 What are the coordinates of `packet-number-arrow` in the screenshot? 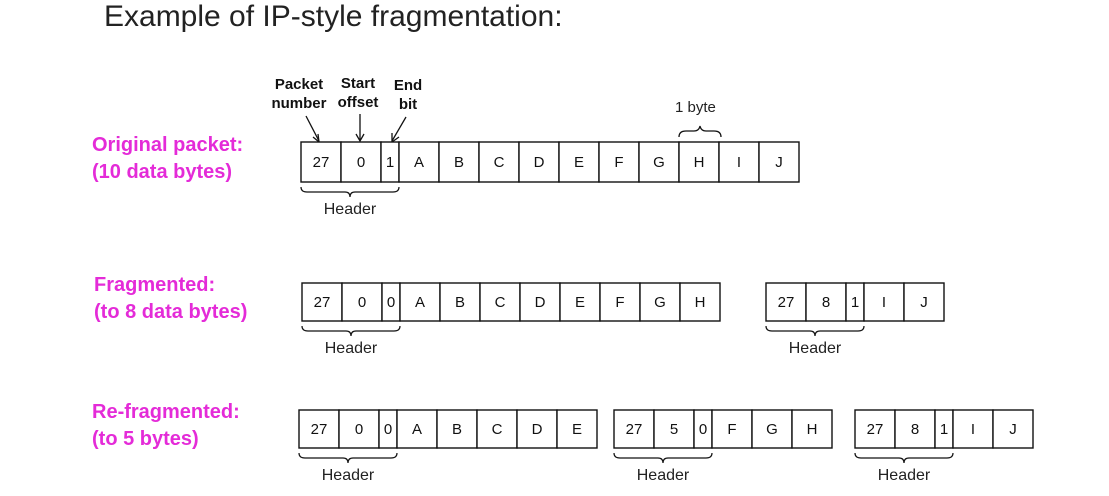 It's located at (312, 128).